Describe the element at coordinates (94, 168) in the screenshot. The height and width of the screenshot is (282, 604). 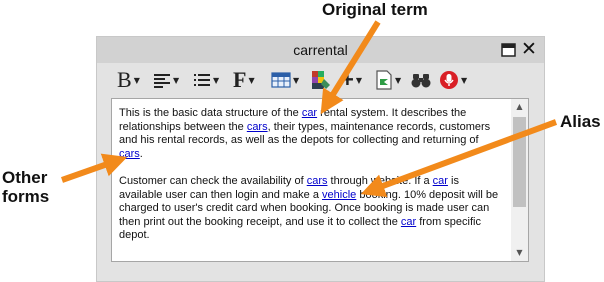
I see `arrow-other-forms` at that location.